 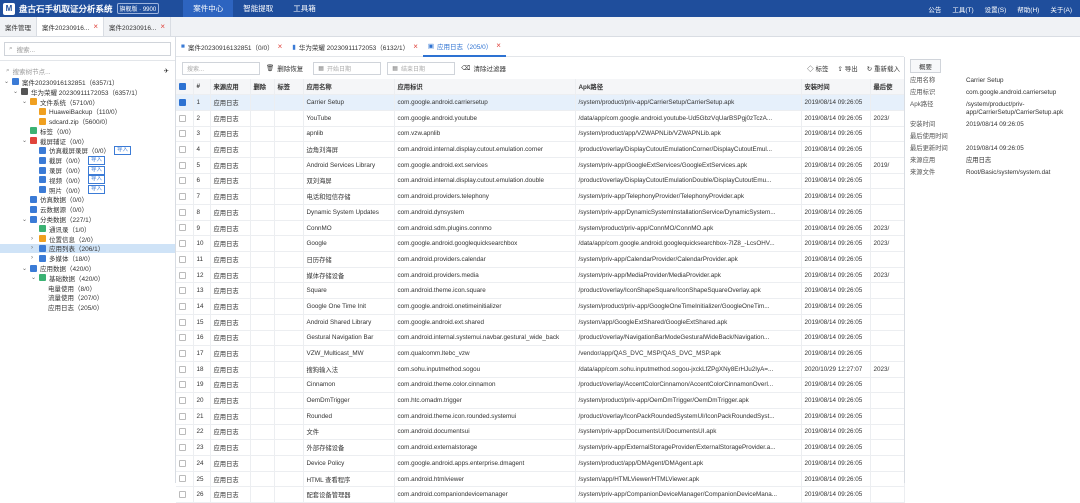 What do you see at coordinates (87, 268) in the screenshot?
I see `tree-node: ⌄ 应用数据（420/0）` at bounding box center [87, 268].